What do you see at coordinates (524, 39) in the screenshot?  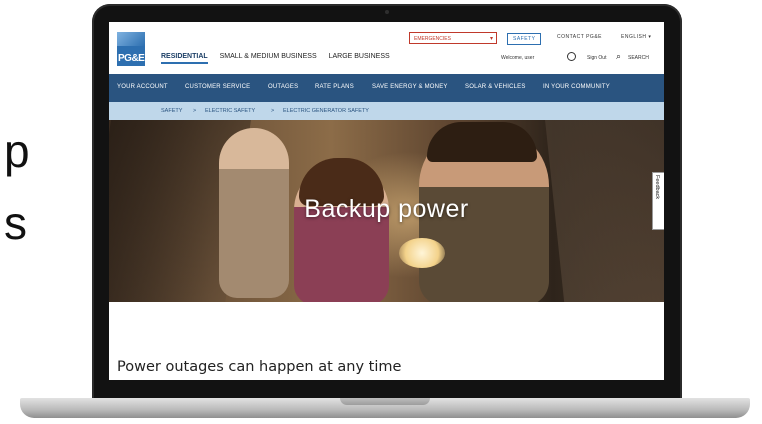 I see `safety-link: SAFETY` at bounding box center [524, 39].